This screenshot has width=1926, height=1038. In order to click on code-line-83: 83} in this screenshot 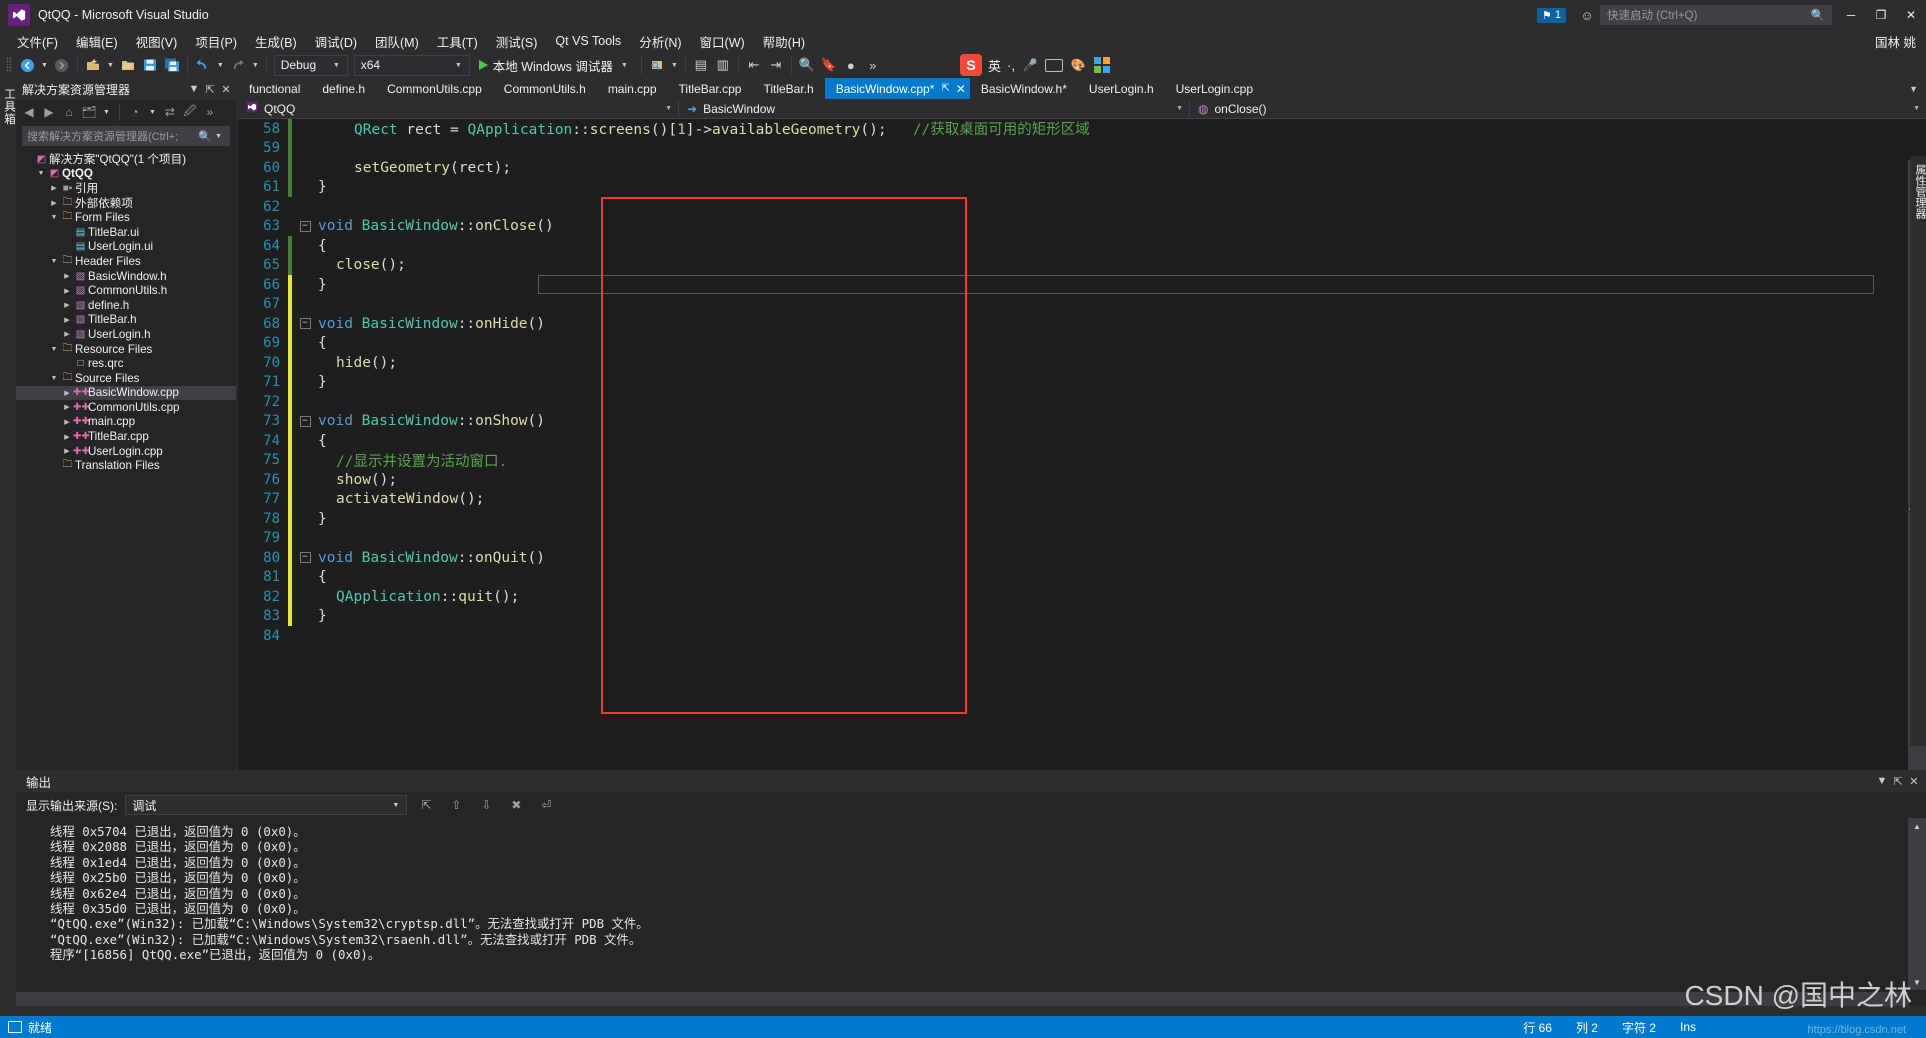, I will do `click(1073, 616)`.